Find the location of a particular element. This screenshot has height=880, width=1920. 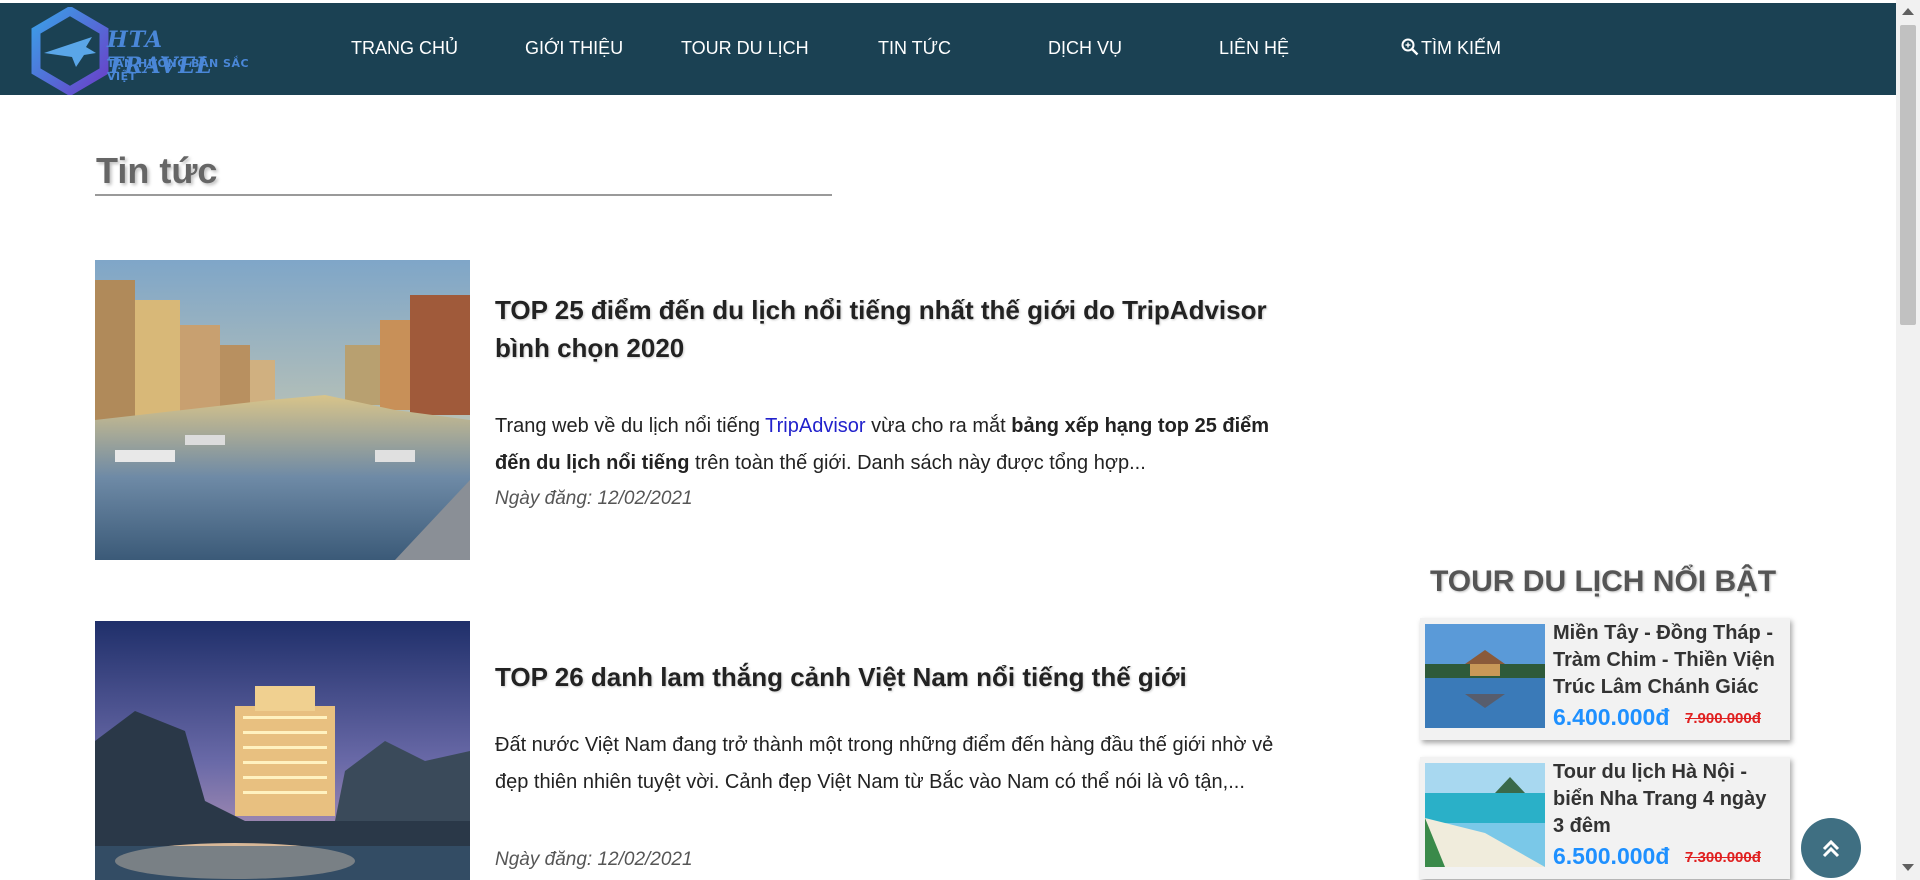

beach-image is located at coordinates (1485, 815).